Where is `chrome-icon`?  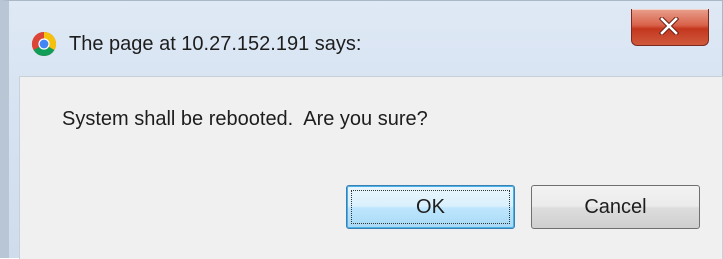 chrome-icon is located at coordinates (44, 44).